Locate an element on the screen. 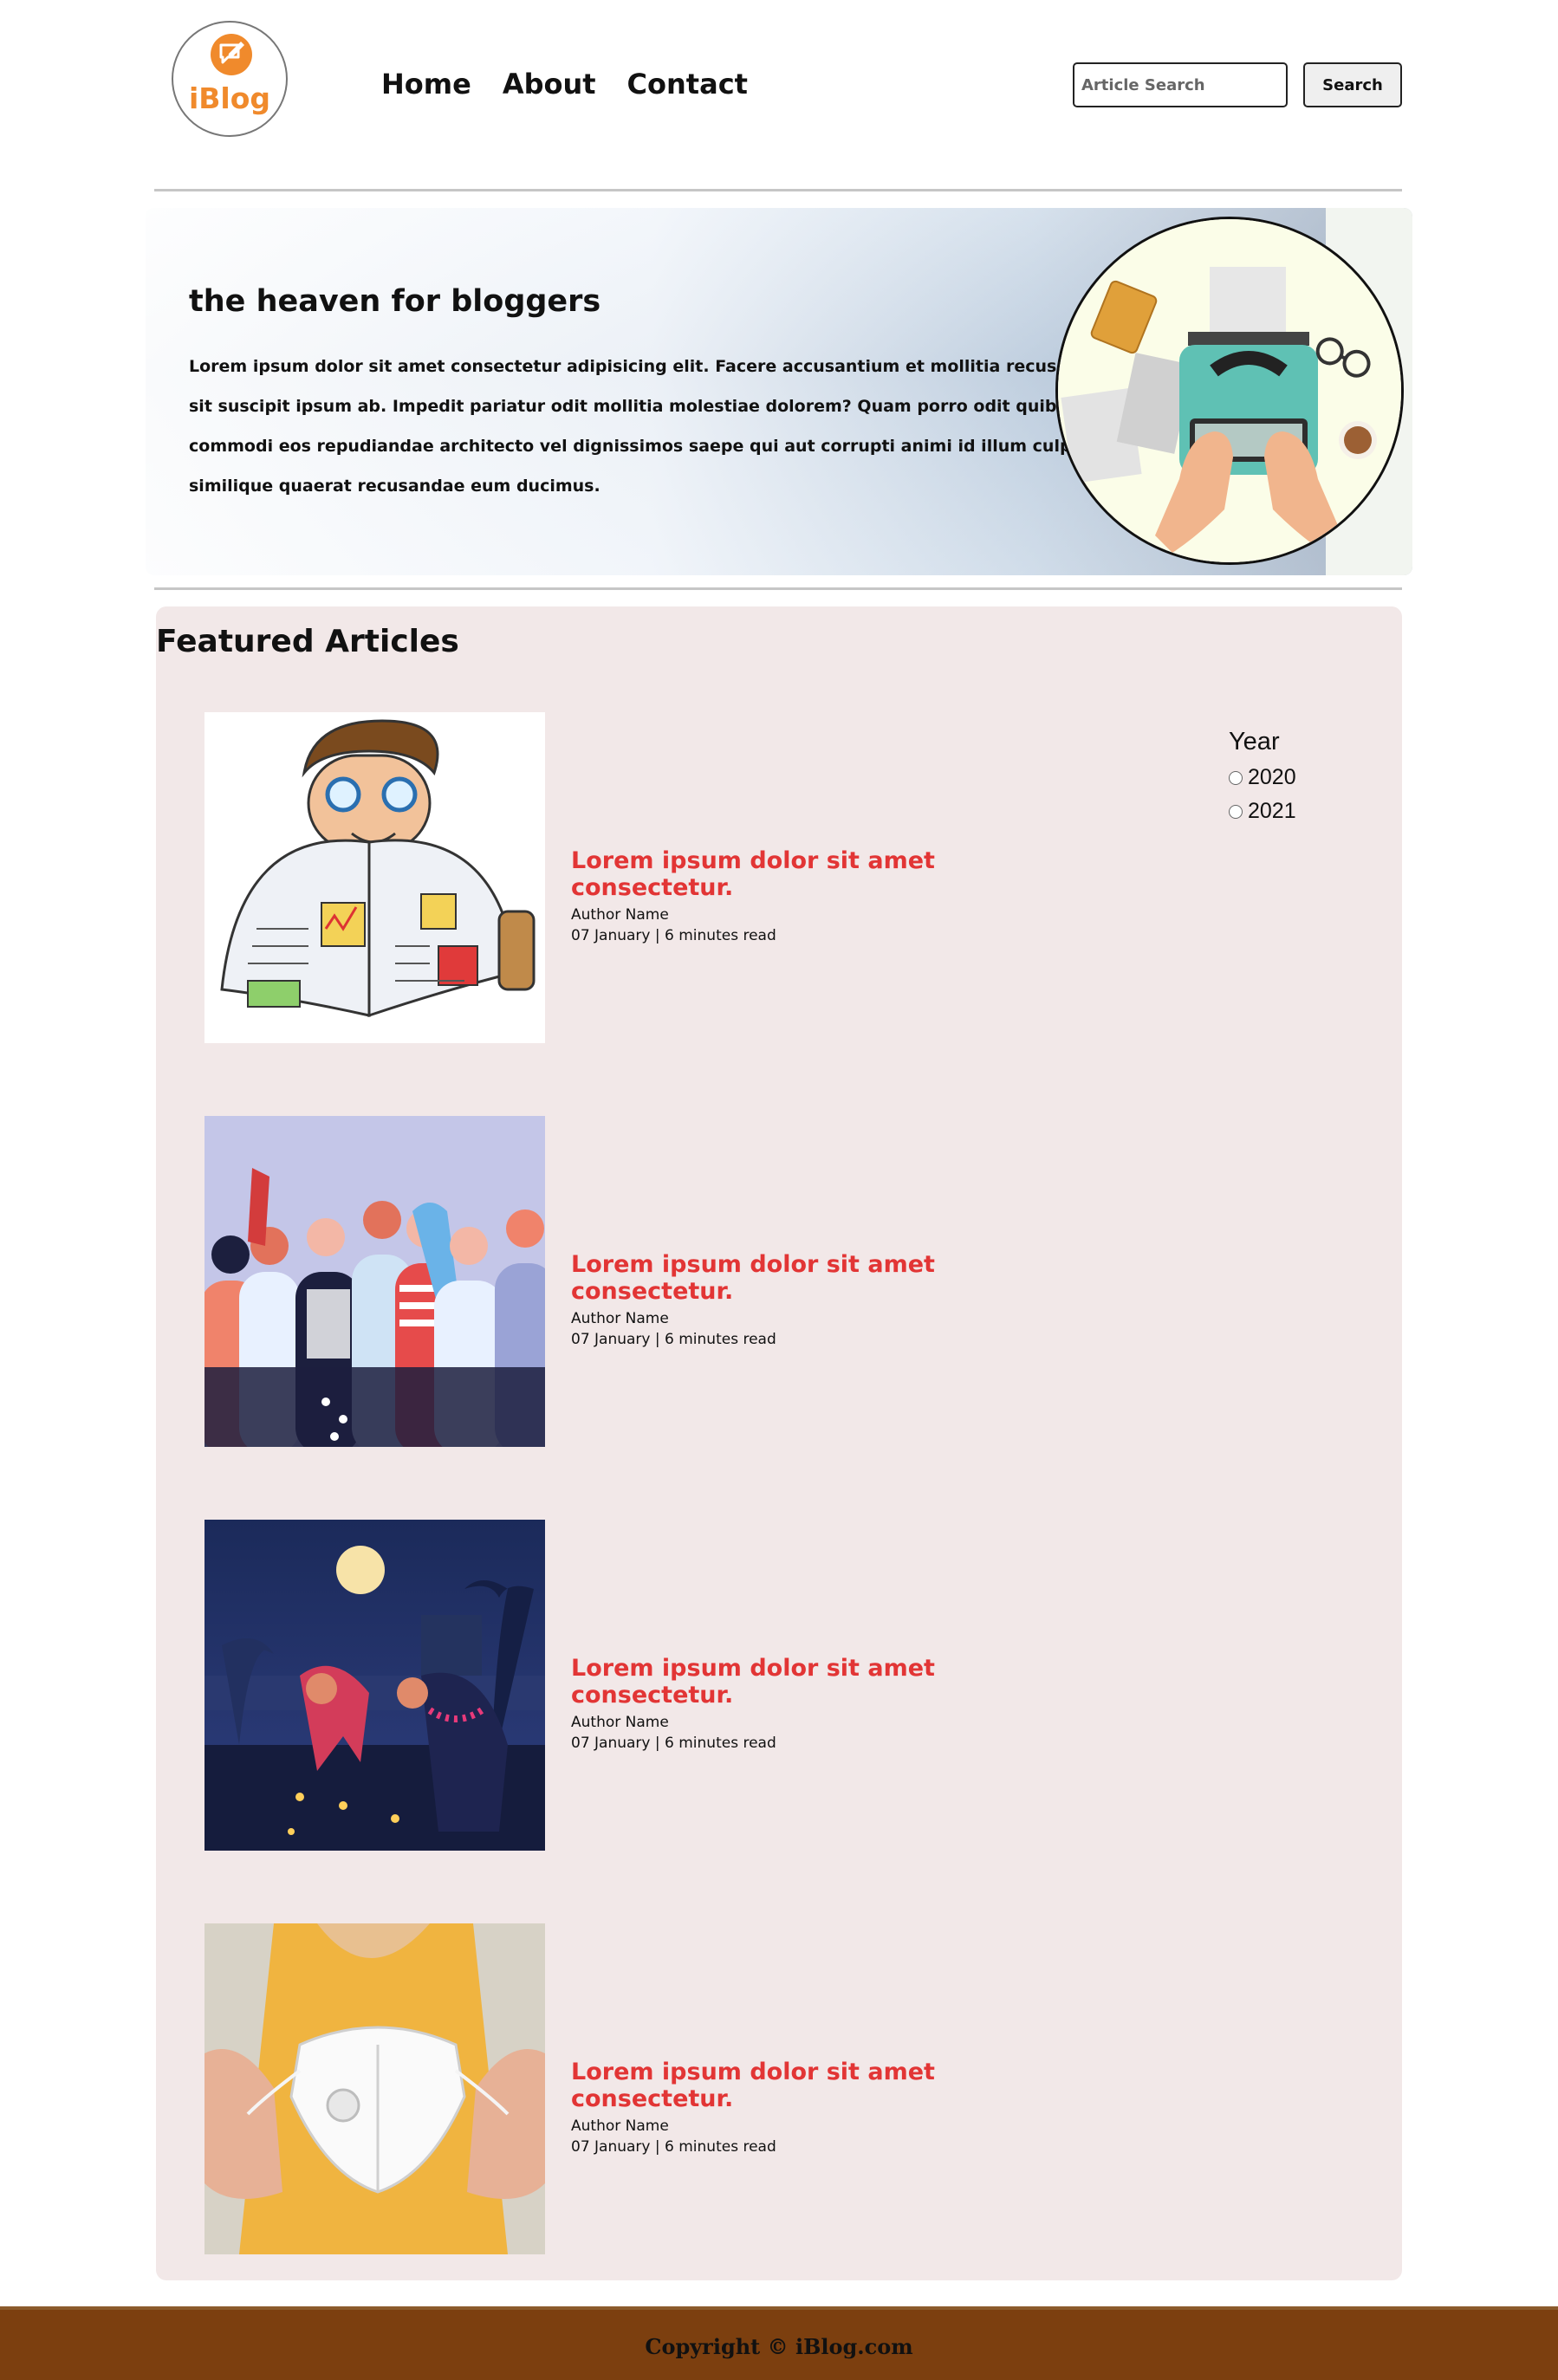 The width and height of the screenshot is (1558, 2380). year-option-label: 2020 is located at coordinates (1272, 777).